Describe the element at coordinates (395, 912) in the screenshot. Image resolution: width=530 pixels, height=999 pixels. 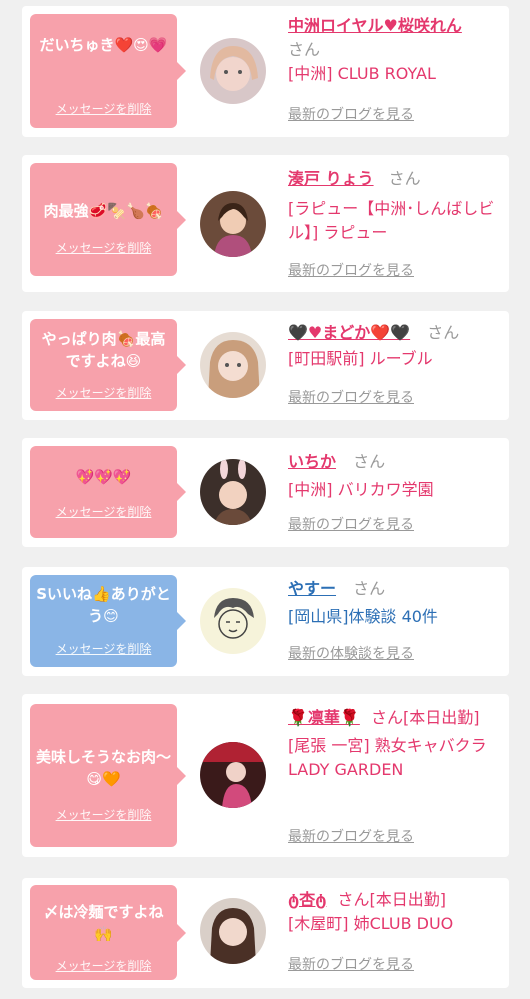
I see `cast-info: ტ杏ტ さん[本日出勤] [木屋町] 姉CLUB DUO` at that location.